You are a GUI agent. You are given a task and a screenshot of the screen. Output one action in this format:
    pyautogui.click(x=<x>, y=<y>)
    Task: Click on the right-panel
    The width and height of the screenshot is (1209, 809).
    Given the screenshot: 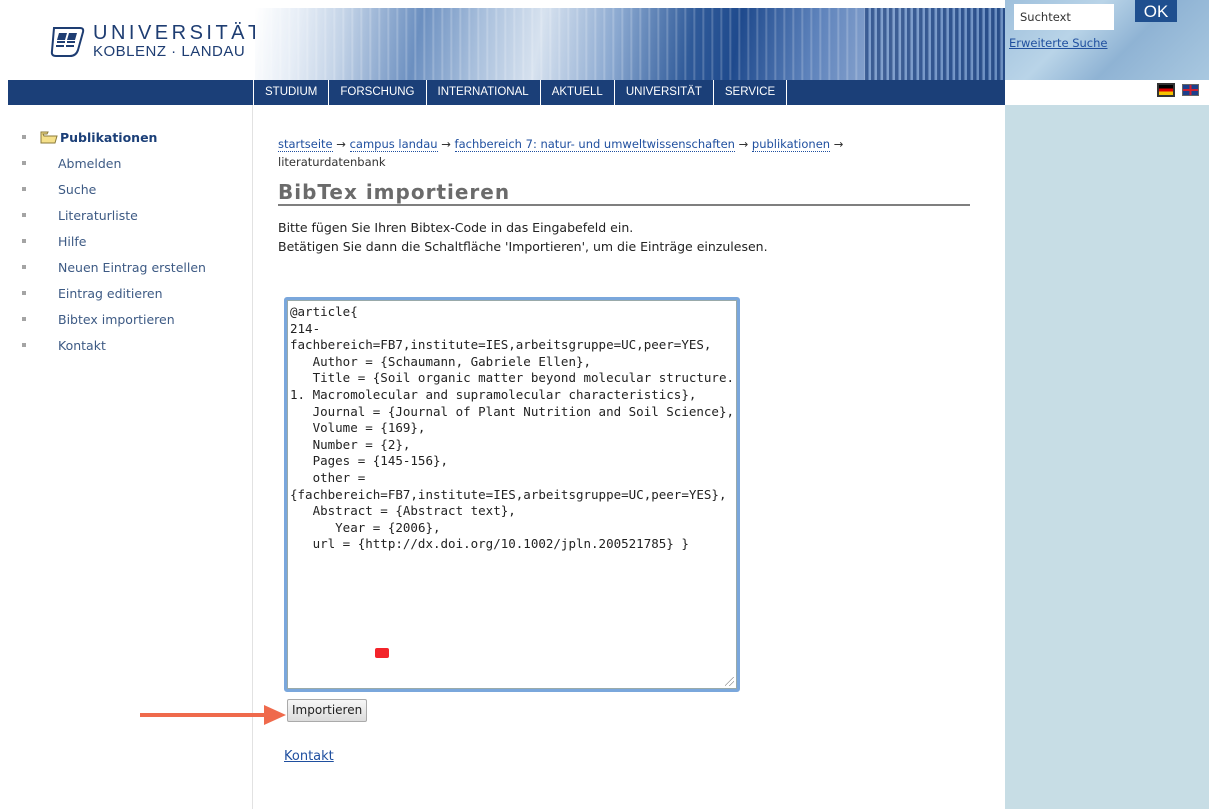 What is the action you would take?
    pyautogui.click(x=1107, y=457)
    